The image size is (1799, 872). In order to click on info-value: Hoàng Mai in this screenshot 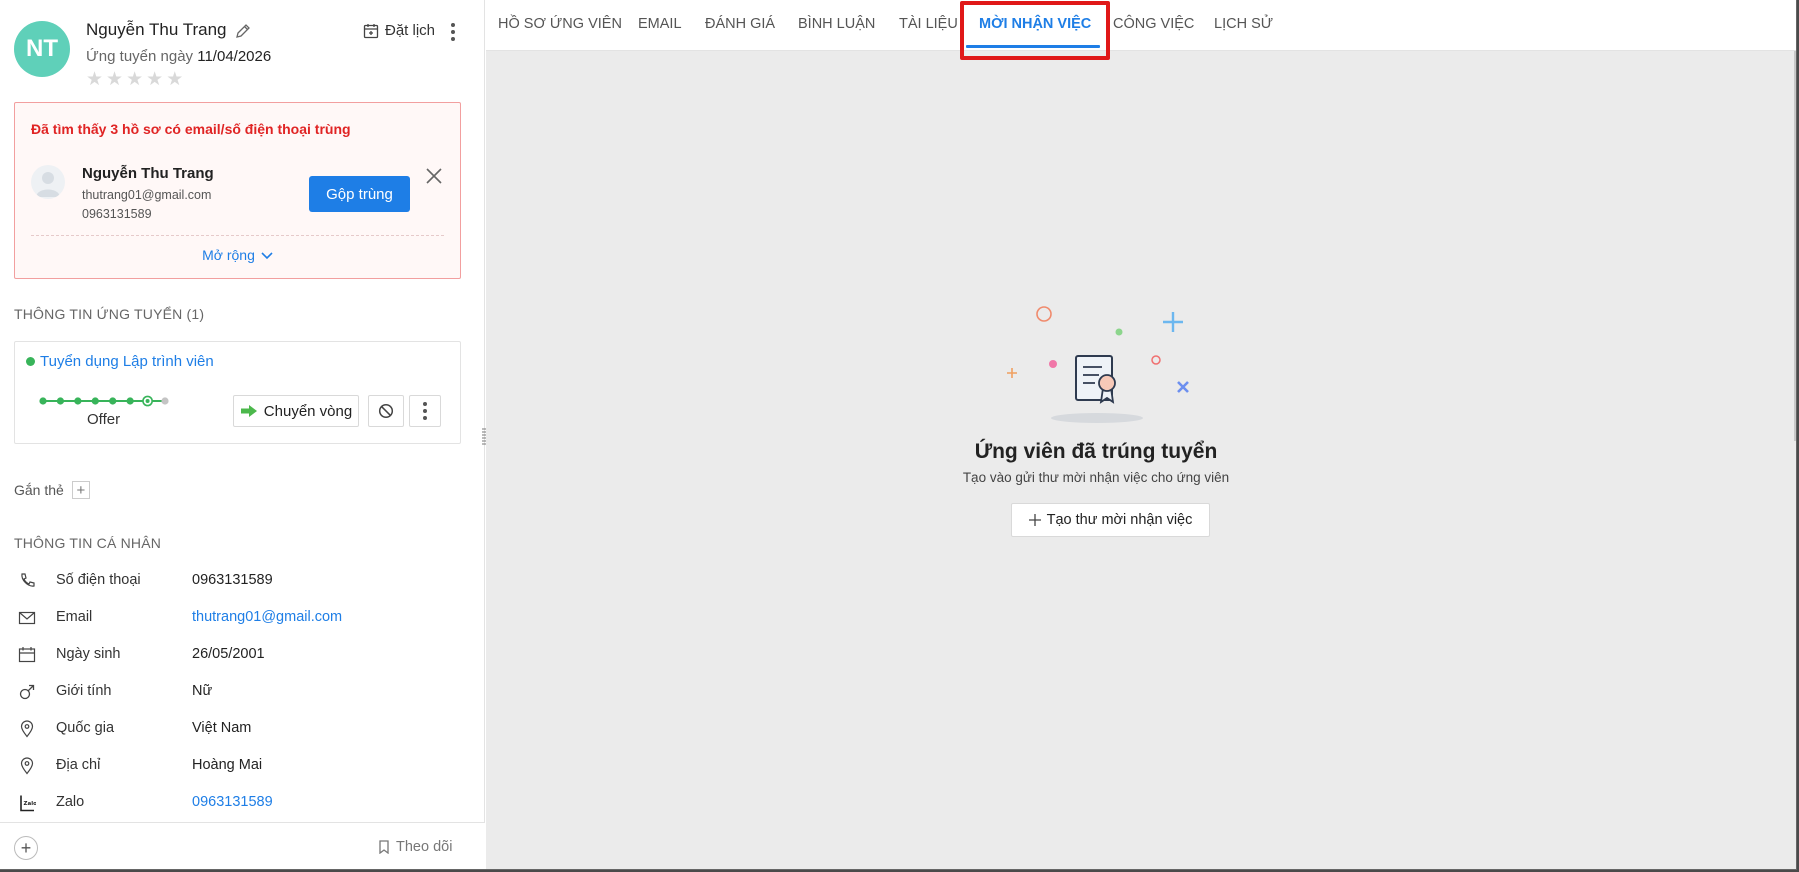, I will do `click(227, 765)`.